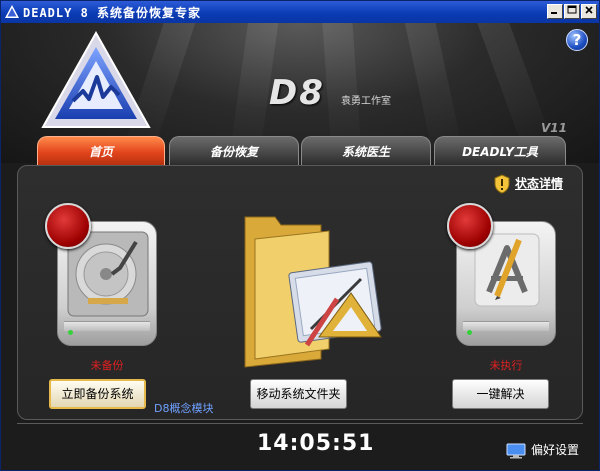  I want to click on tab-deadly-tools: DEADLY工具, so click(500, 150).